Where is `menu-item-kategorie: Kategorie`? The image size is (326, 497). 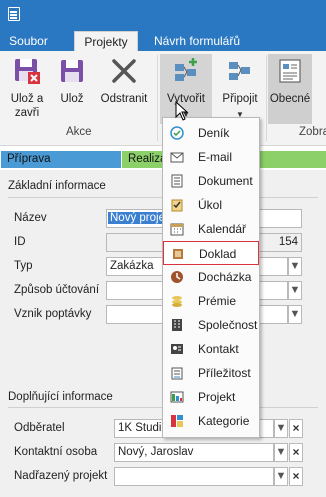 menu-item-kategorie: Kategorie is located at coordinates (211, 421).